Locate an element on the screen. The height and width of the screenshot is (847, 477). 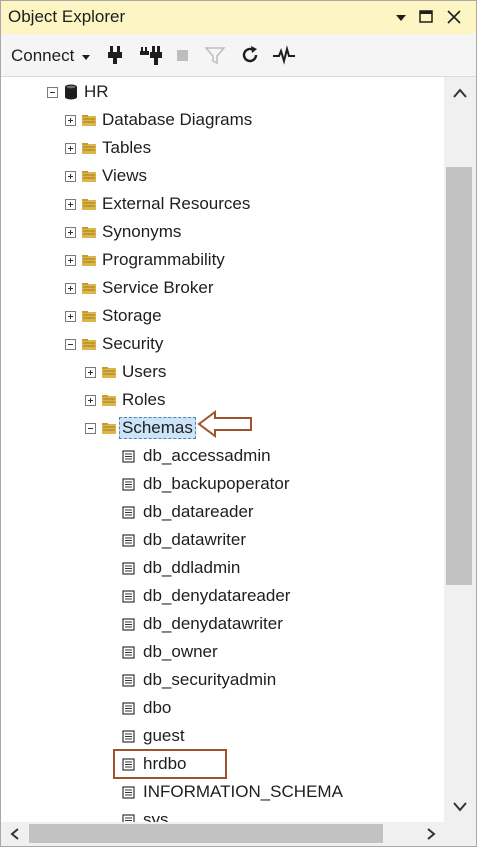
tree-node-label: Programmability is located at coordinates (163, 259).